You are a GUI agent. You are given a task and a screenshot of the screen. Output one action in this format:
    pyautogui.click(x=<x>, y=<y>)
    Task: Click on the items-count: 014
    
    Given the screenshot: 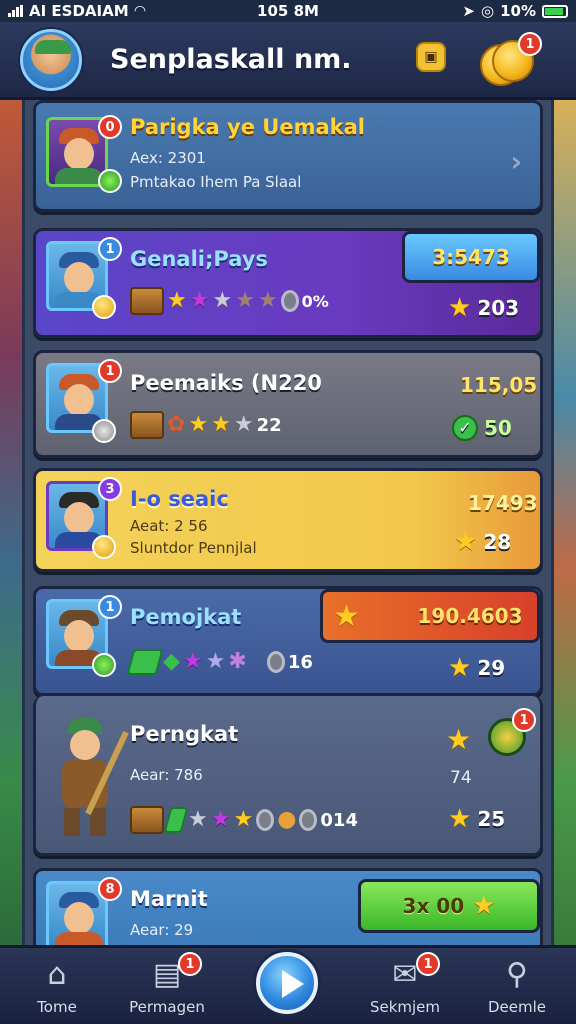 What is the action you would take?
    pyautogui.click(x=339, y=820)
    